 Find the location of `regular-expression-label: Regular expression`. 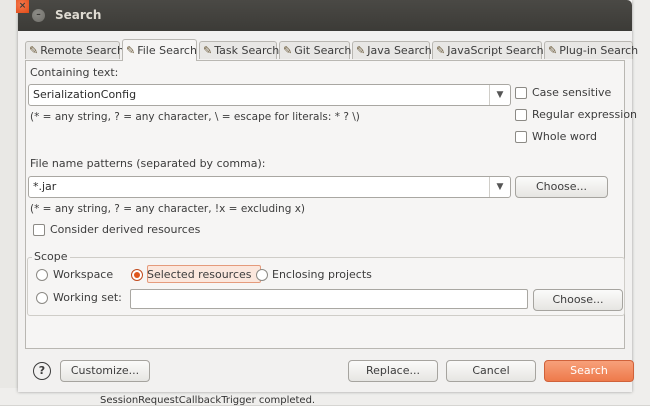

regular-expression-label: Regular expression is located at coordinates (585, 114).